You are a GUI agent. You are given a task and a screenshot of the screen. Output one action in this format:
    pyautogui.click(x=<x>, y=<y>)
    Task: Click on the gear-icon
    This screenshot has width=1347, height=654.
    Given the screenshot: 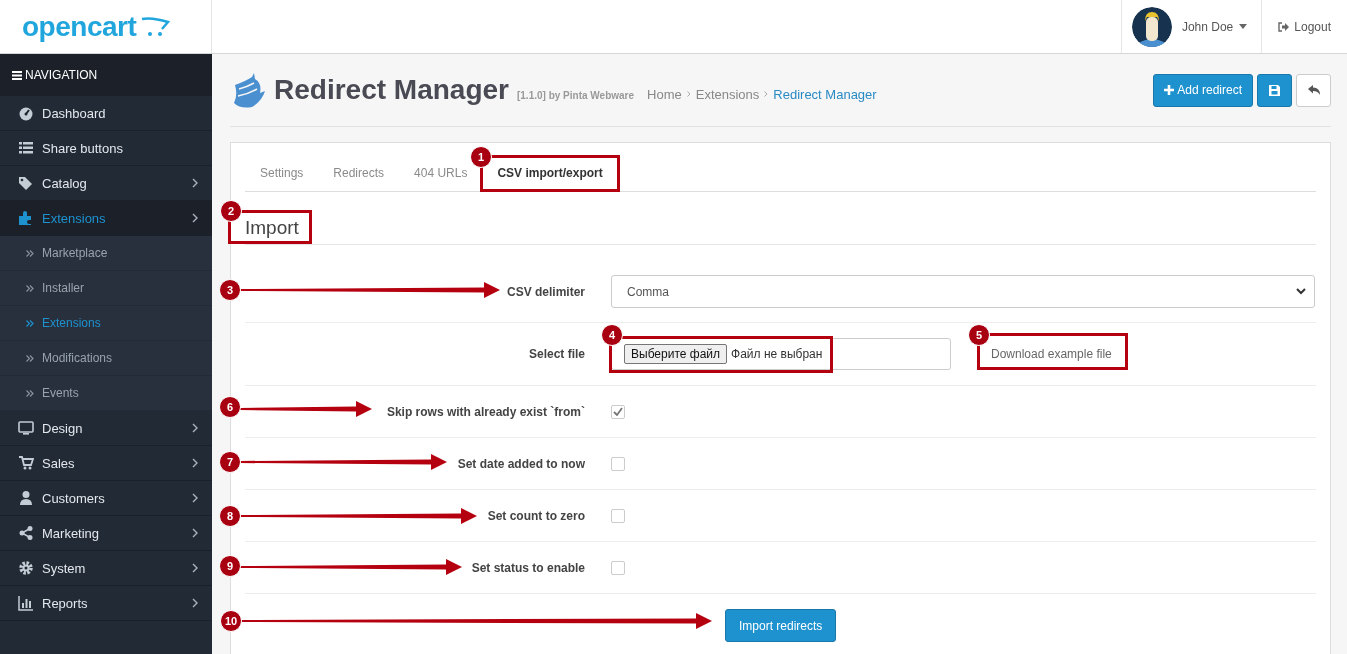 What is the action you would take?
    pyautogui.click(x=26, y=568)
    